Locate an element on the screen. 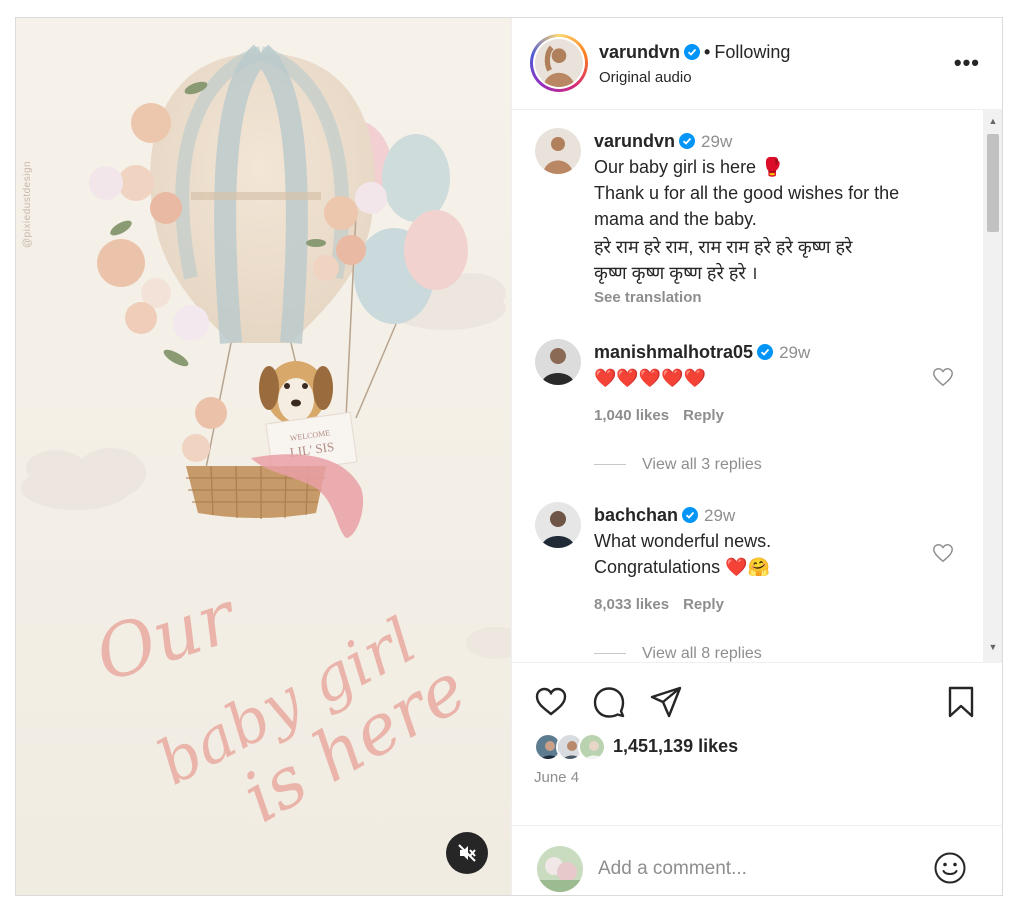  author-avatar-image is located at coordinates (559, 63).